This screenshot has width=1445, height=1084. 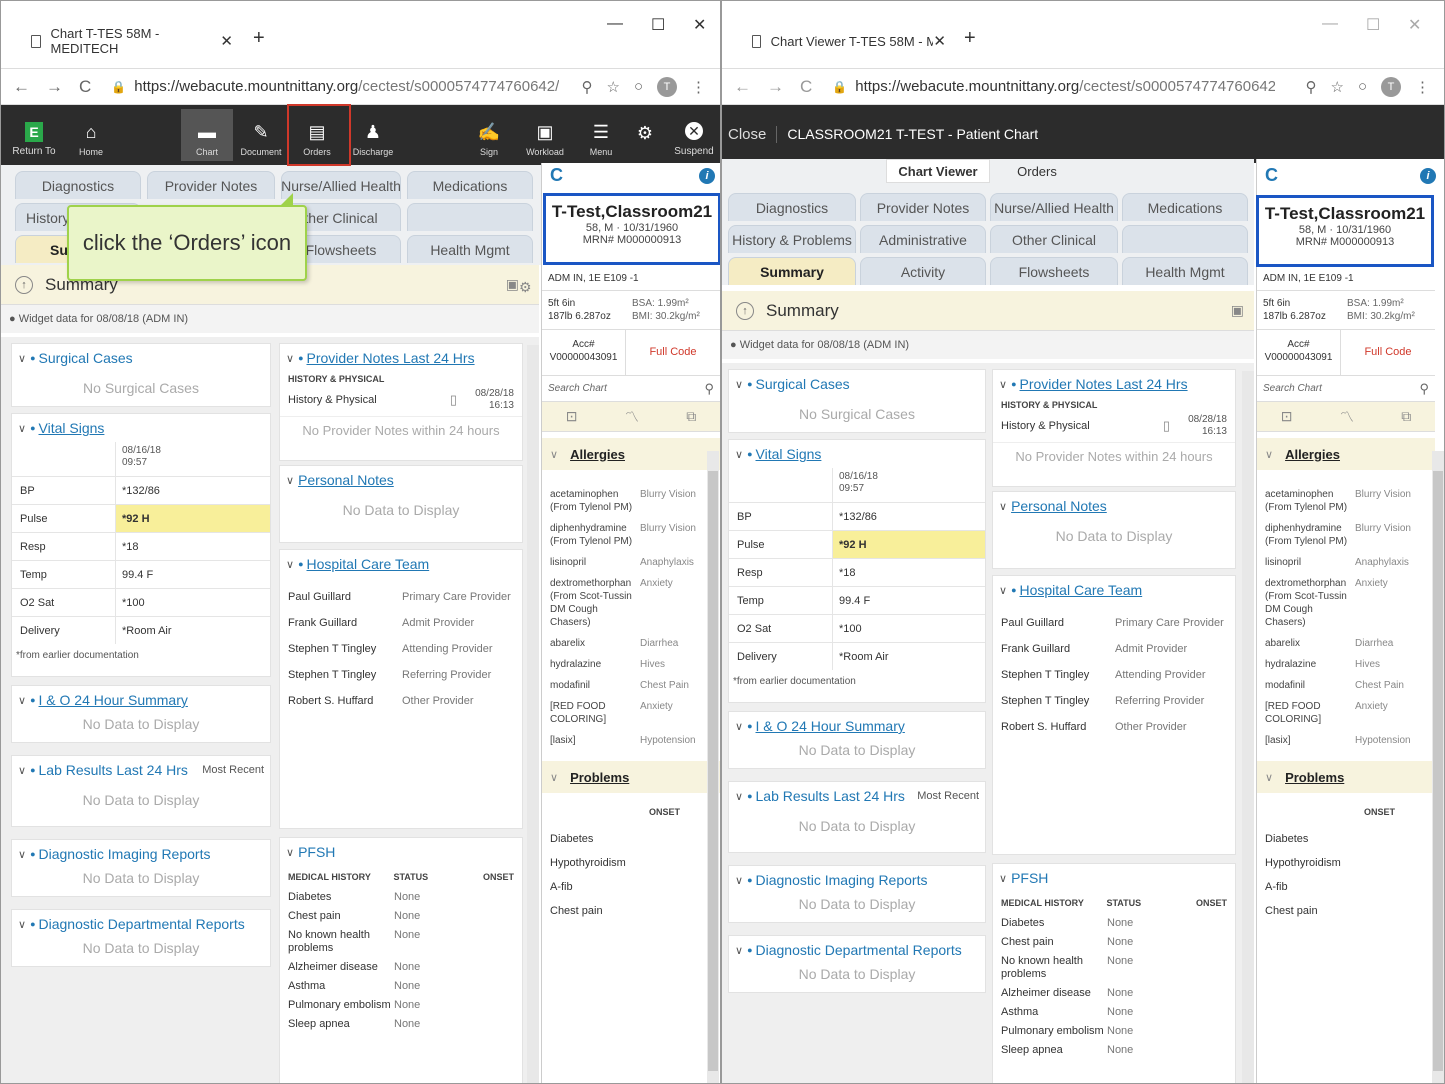 What do you see at coordinates (207, 135) in the screenshot?
I see `chart-button: ▬ Chart` at bounding box center [207, 135].